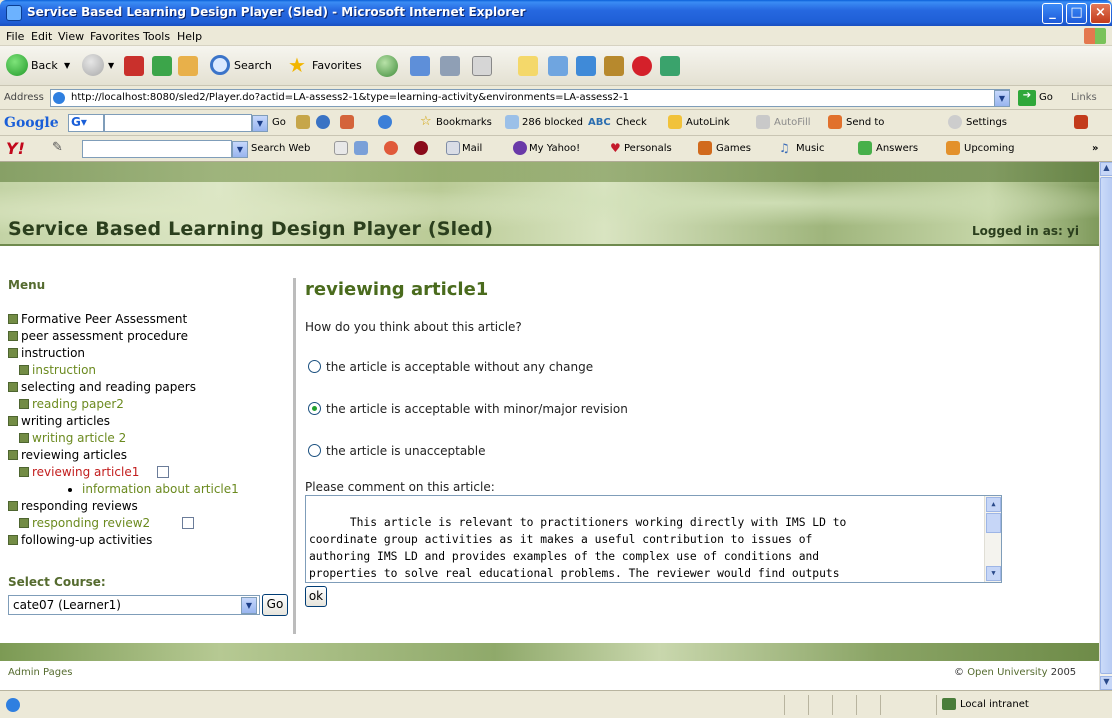 This screenshot has width=1112, height=718. I want to click on page-scrollbar: ▲ ▼, so click(1105, 426).